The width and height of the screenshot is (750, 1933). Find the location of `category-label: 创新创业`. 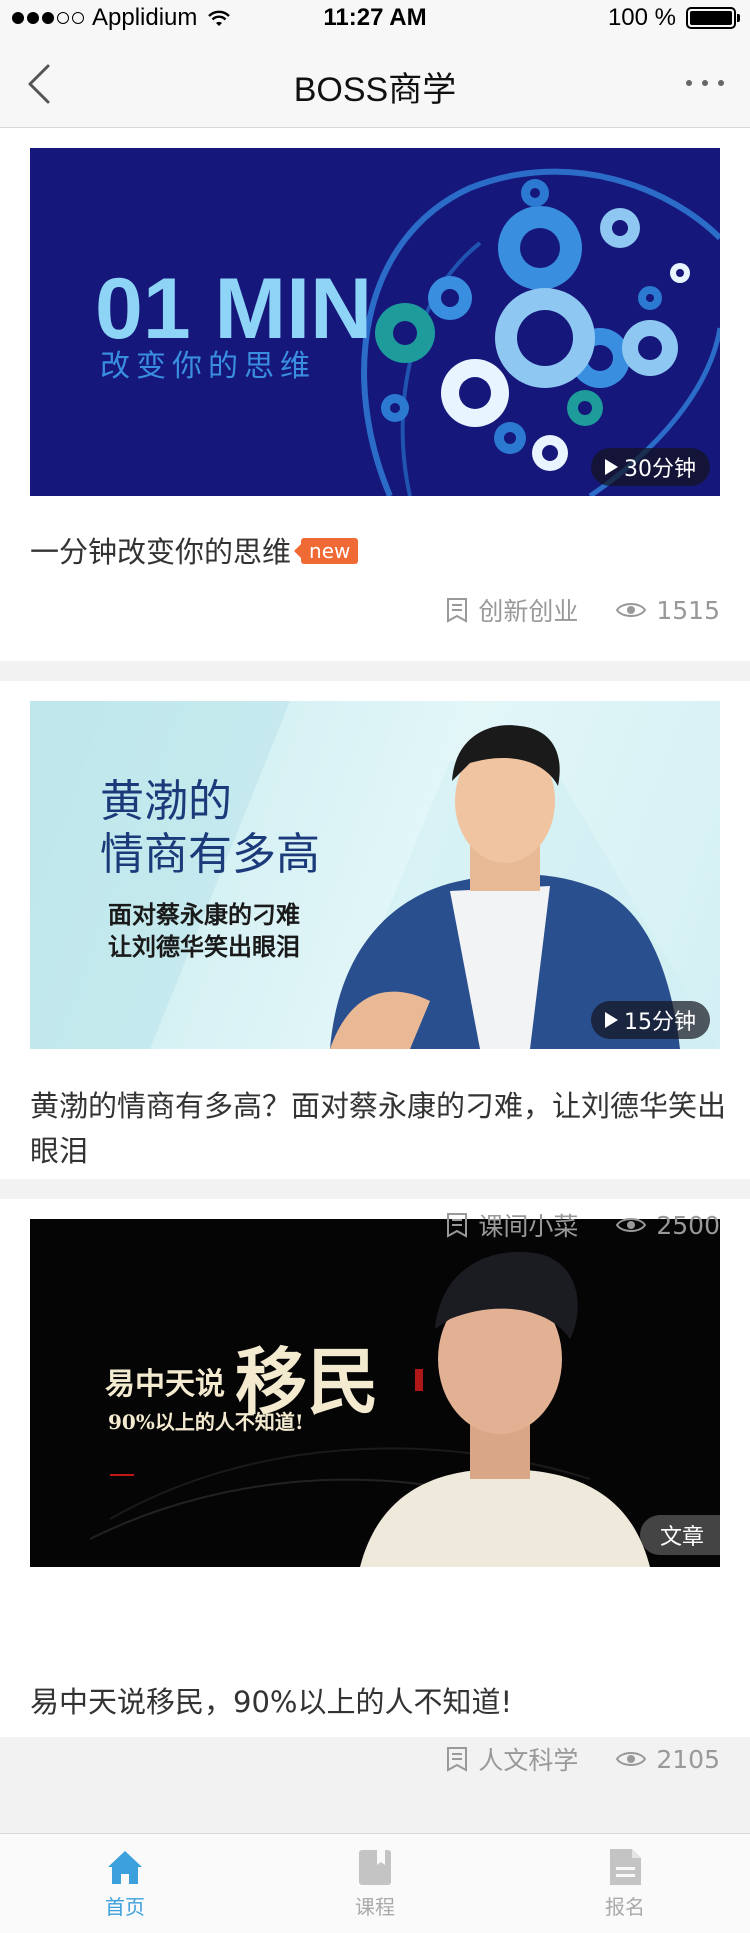

category-label: 创新创业 is located at coordinates (528, 611).